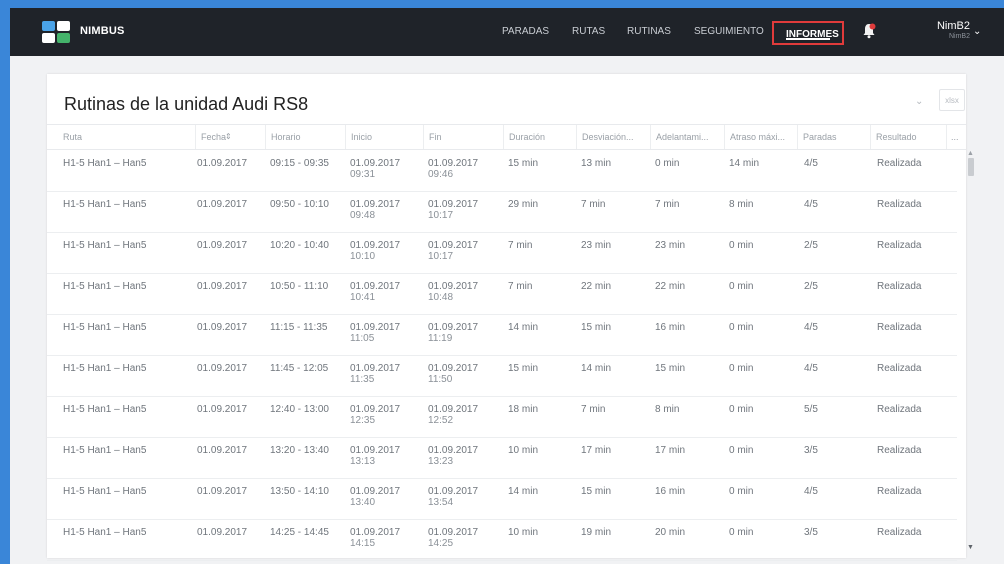 The image size is (1004, 564). I want to click on cell-time: 11:19, so click(440, 338).